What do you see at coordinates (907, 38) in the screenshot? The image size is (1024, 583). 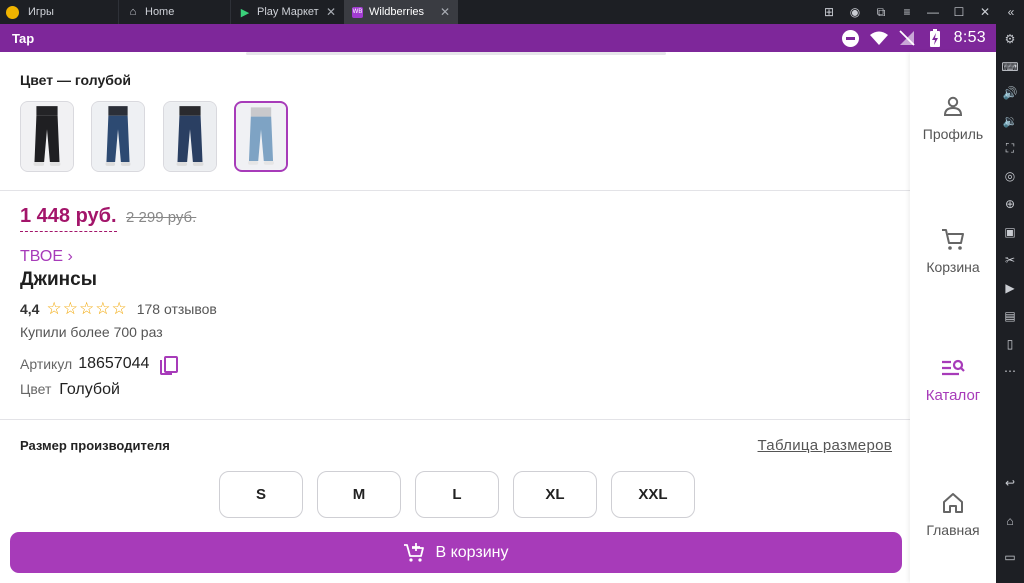 I see `no-signal-icon` at bounding box center [907, 38].